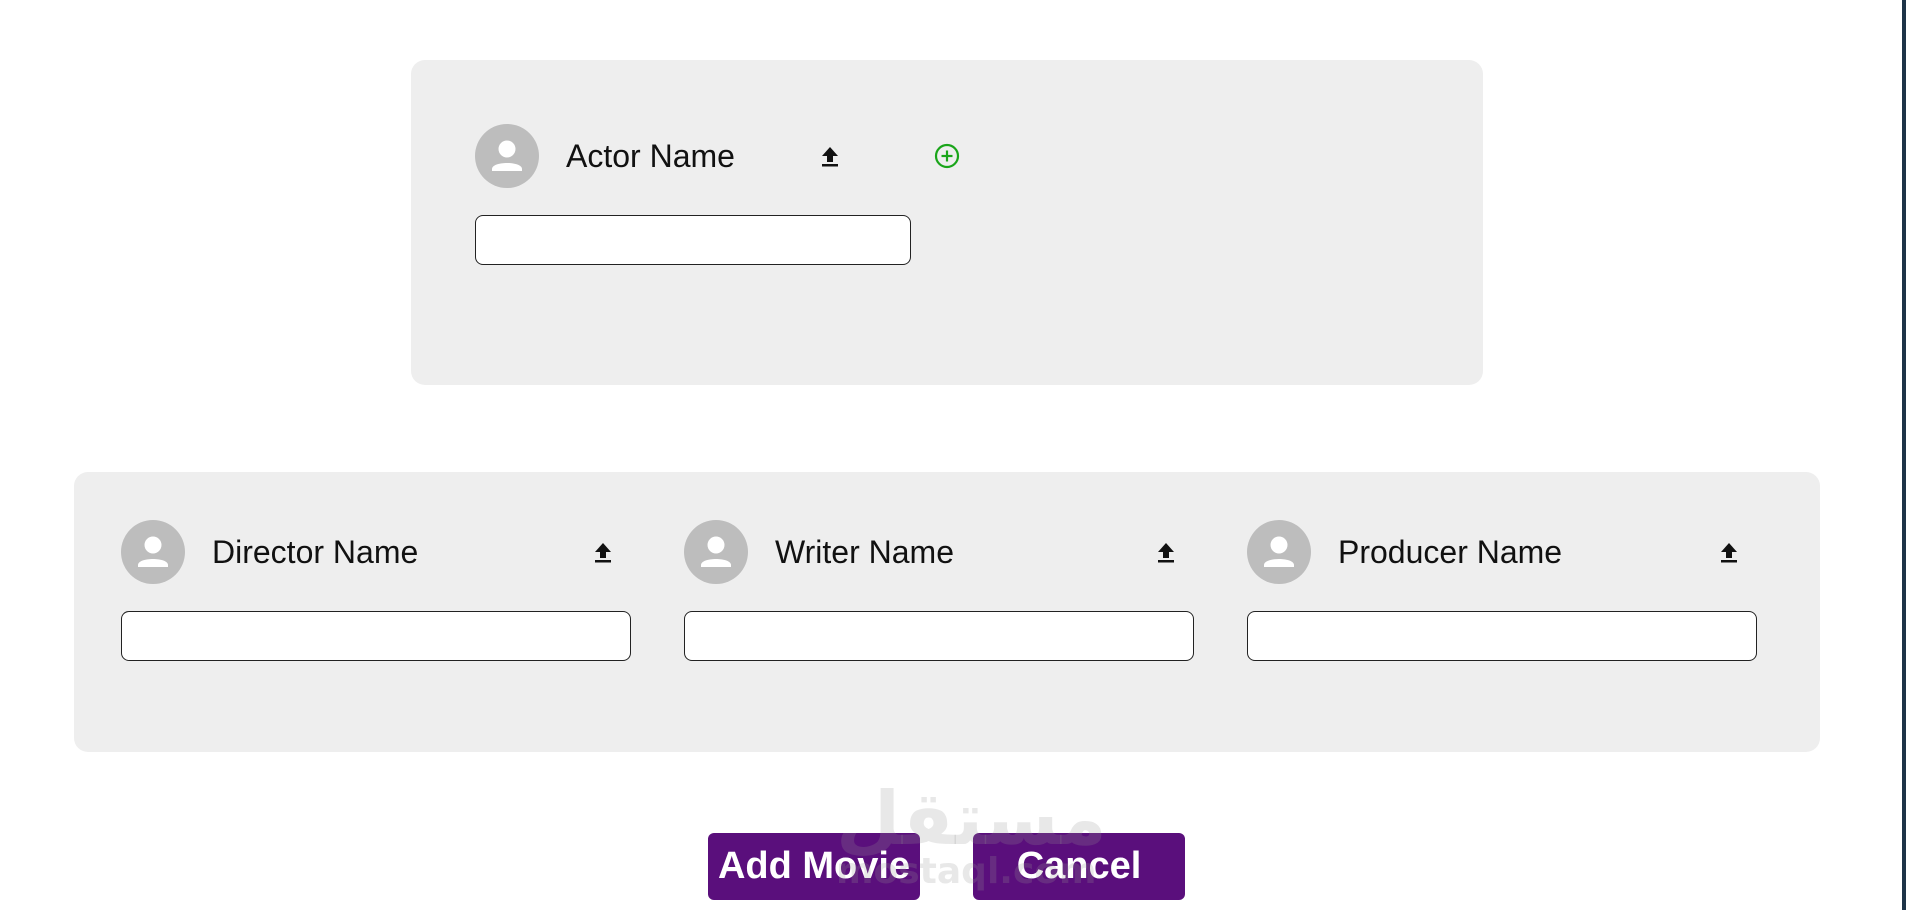 This screenshot has height=910, width=1906. What do you see at coordinates (864, 552) in the screenshot?
I see `writer-name-label: Writer Name` at bounding box center [864, 552].